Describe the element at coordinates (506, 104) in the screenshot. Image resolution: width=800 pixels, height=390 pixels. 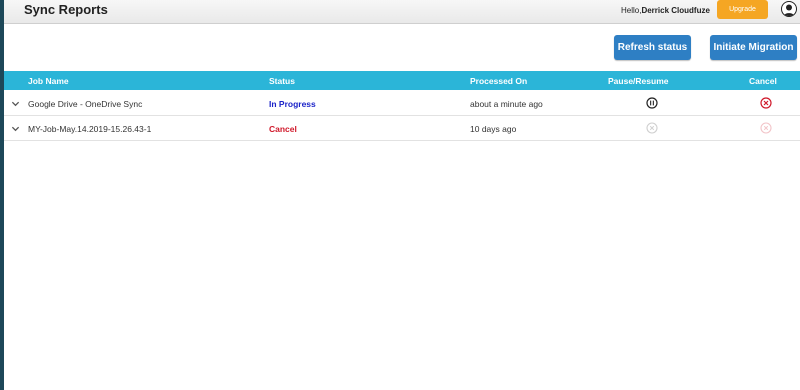
I see `processed-on: about a minute ago` at that location.